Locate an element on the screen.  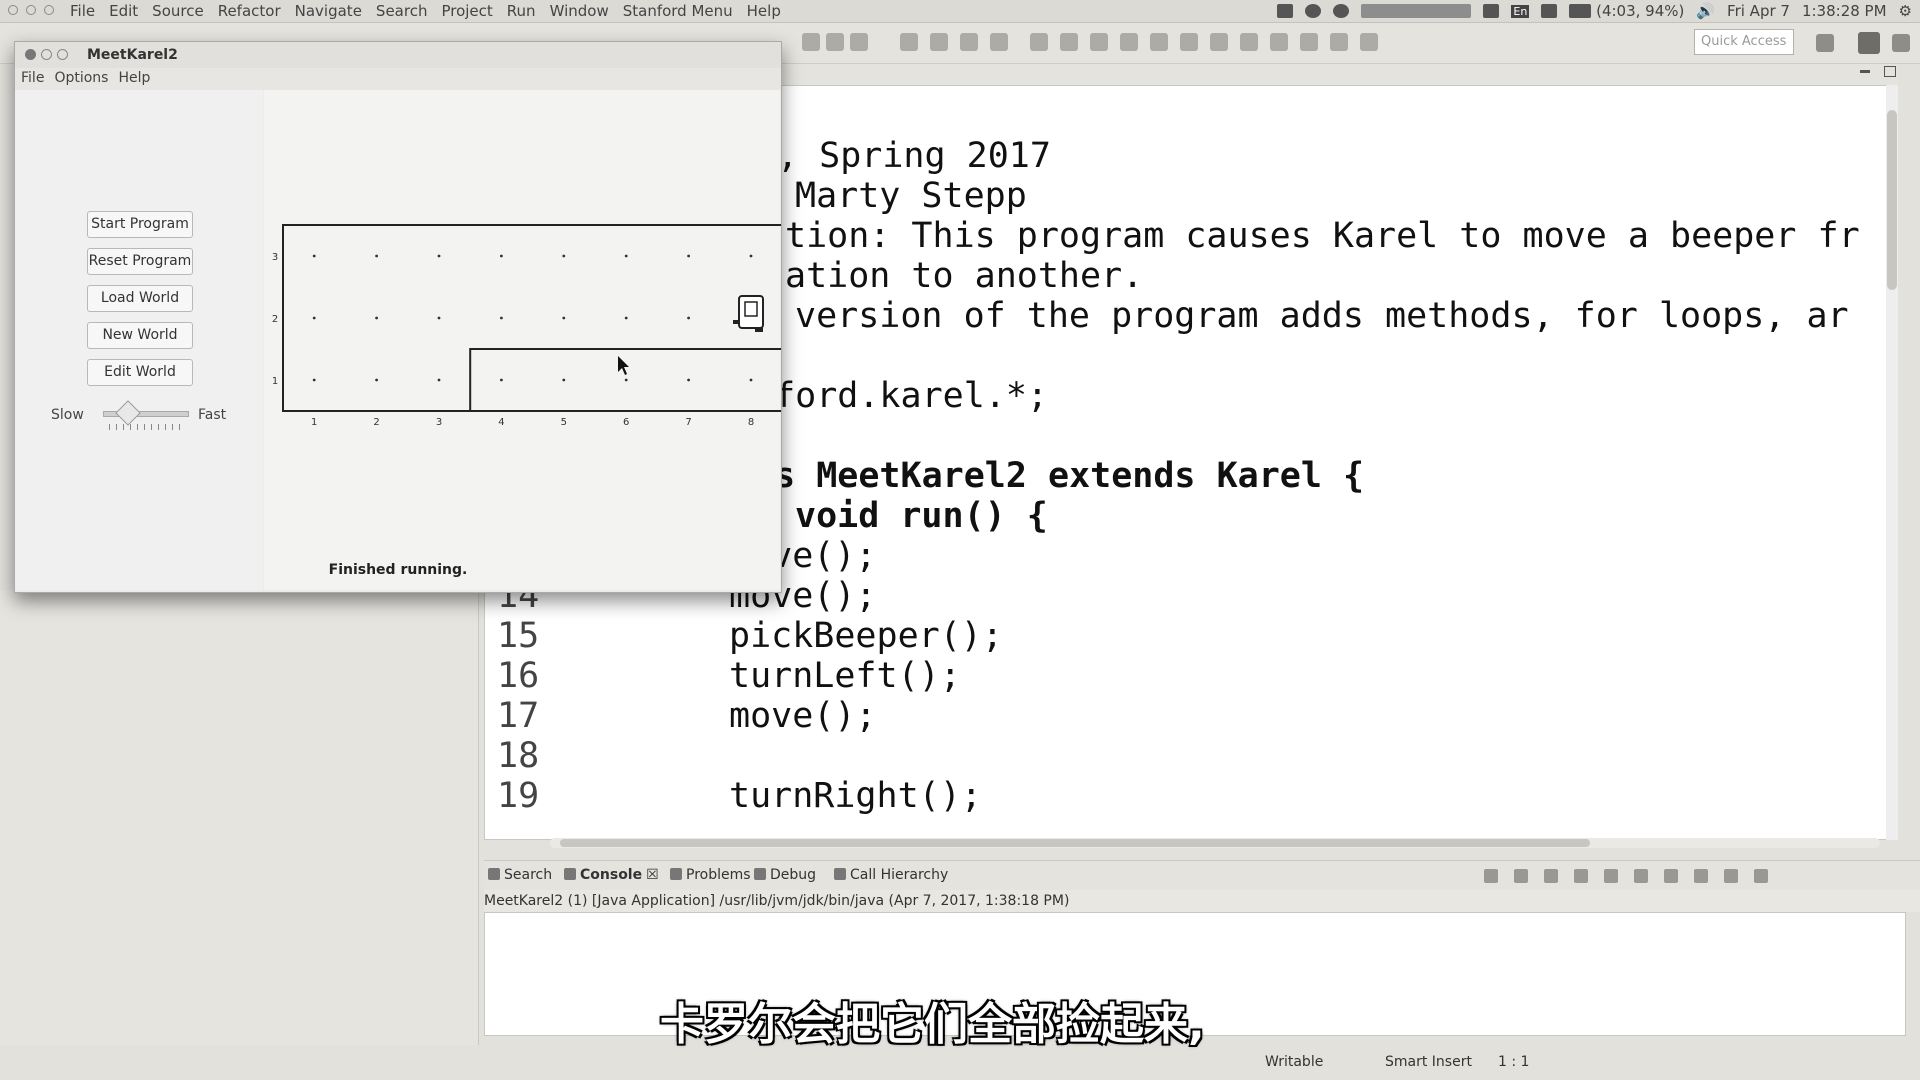
tab-label: Debug is located at coordinates (793, 875).